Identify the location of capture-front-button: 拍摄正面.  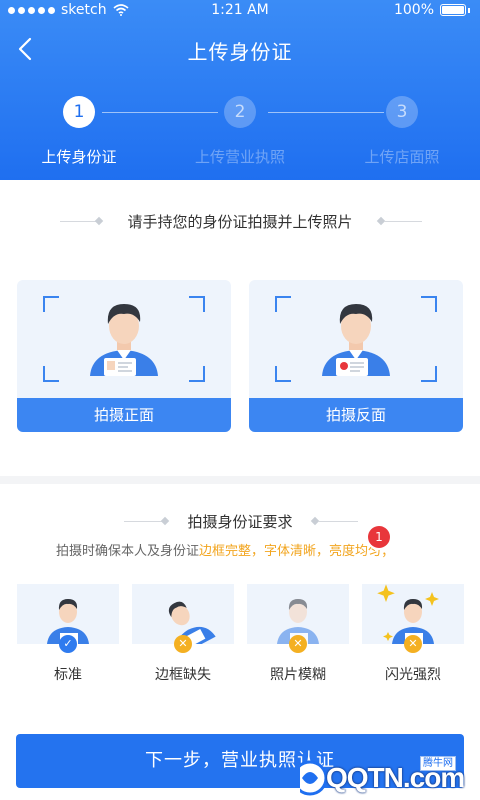
(124, 415).